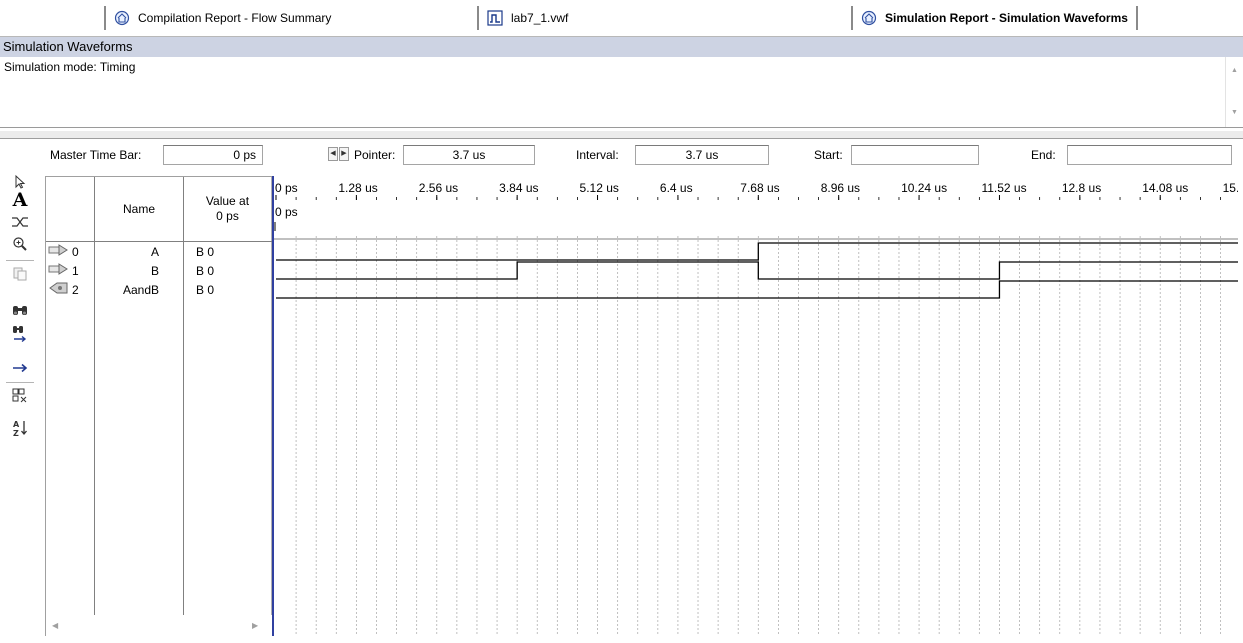 The image size is (1243, 643). I want to click on next-transition-button: ▶, so click(344, 154).